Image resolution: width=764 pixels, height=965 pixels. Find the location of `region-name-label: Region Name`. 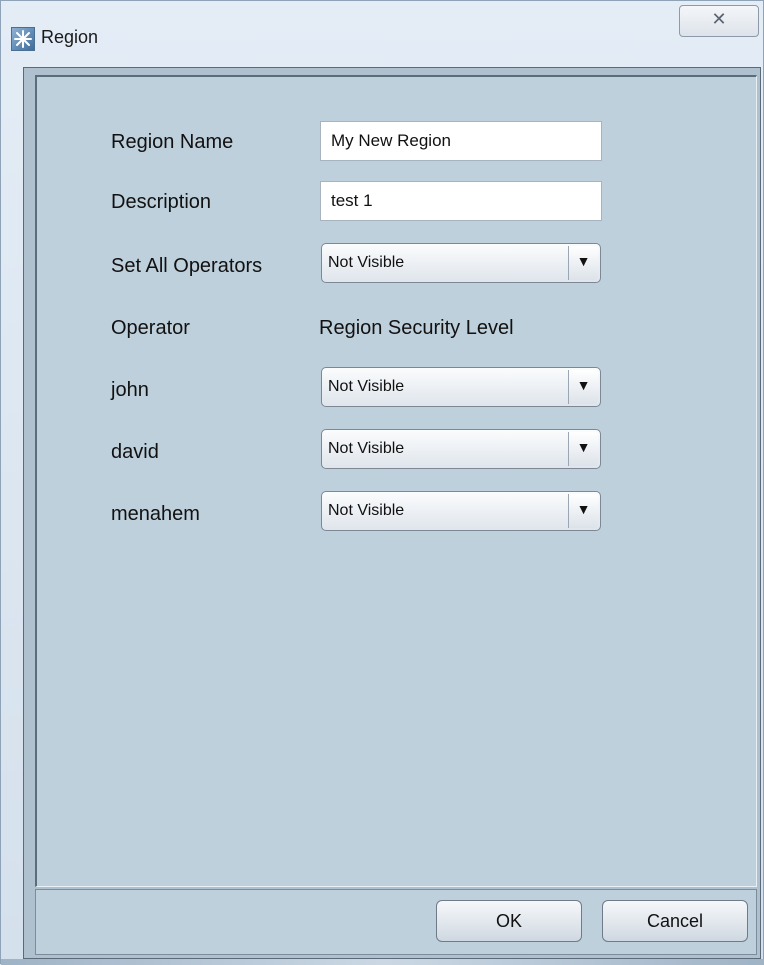

region-name-label: Region Name is located at coordinates (172, 142).